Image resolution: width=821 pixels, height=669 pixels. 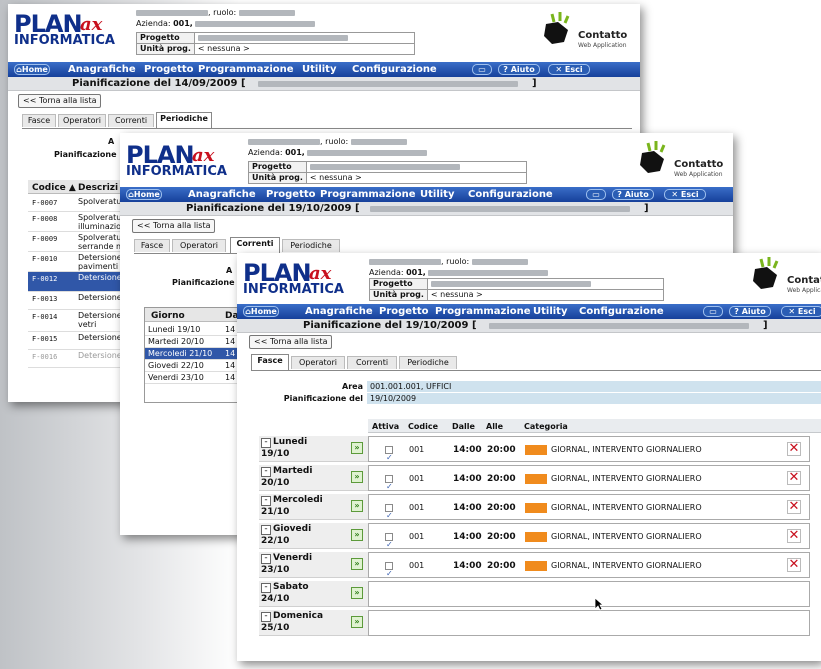 I want to click on table-row: F-0007 Spolveratu, so click(x=80, y=204).